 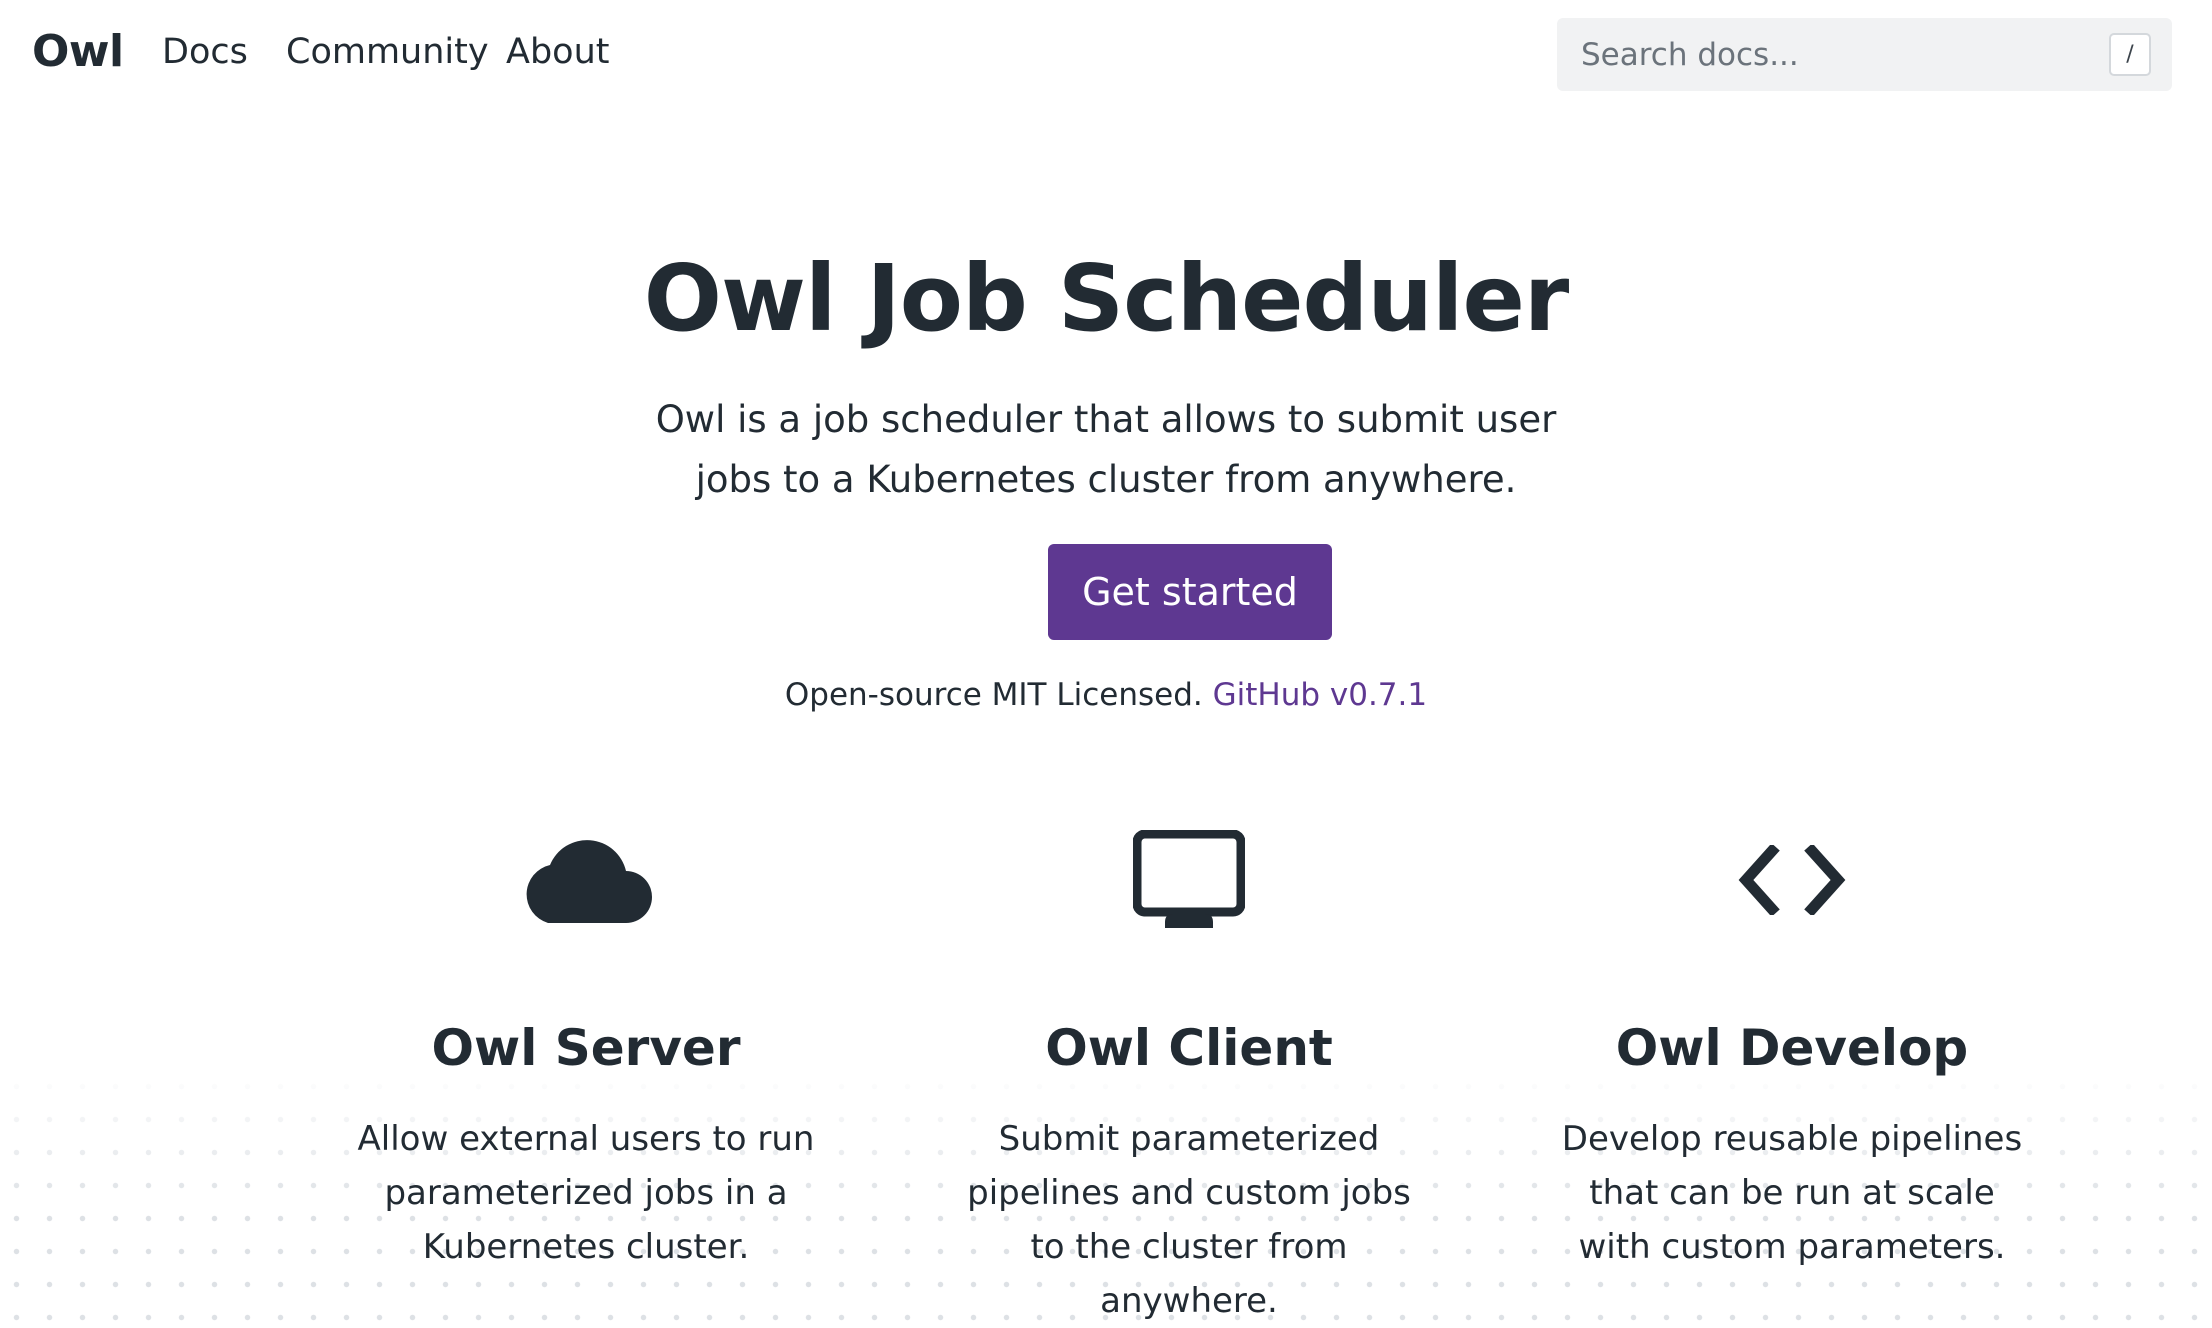 What do you see at coordinates (1320, 695) in the screenshot?
I see `github-version-link: GitHub v0.7.1` at bounding box center [1320, 695].